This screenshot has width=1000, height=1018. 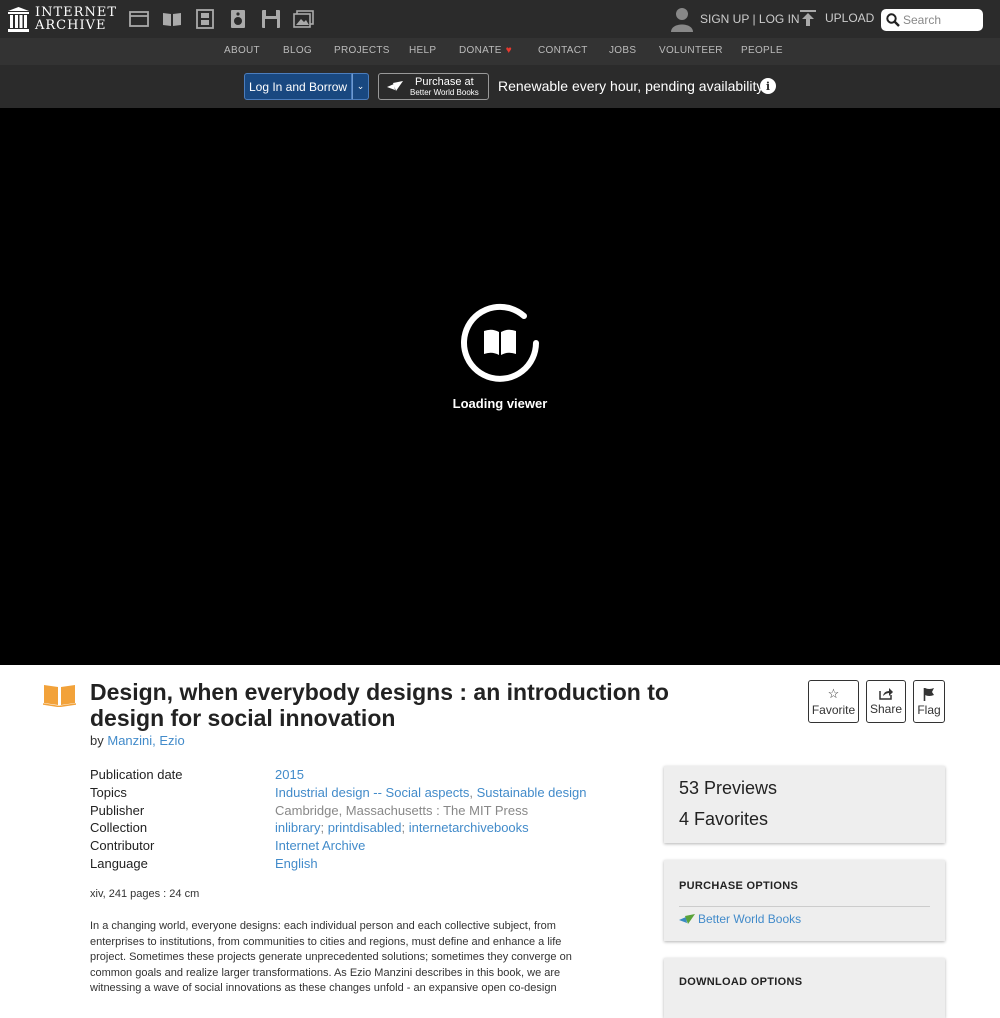 What do you see at coordinates (304, 19) in the screenshot?
I see `images-icon` at bounding box center [304, 19].